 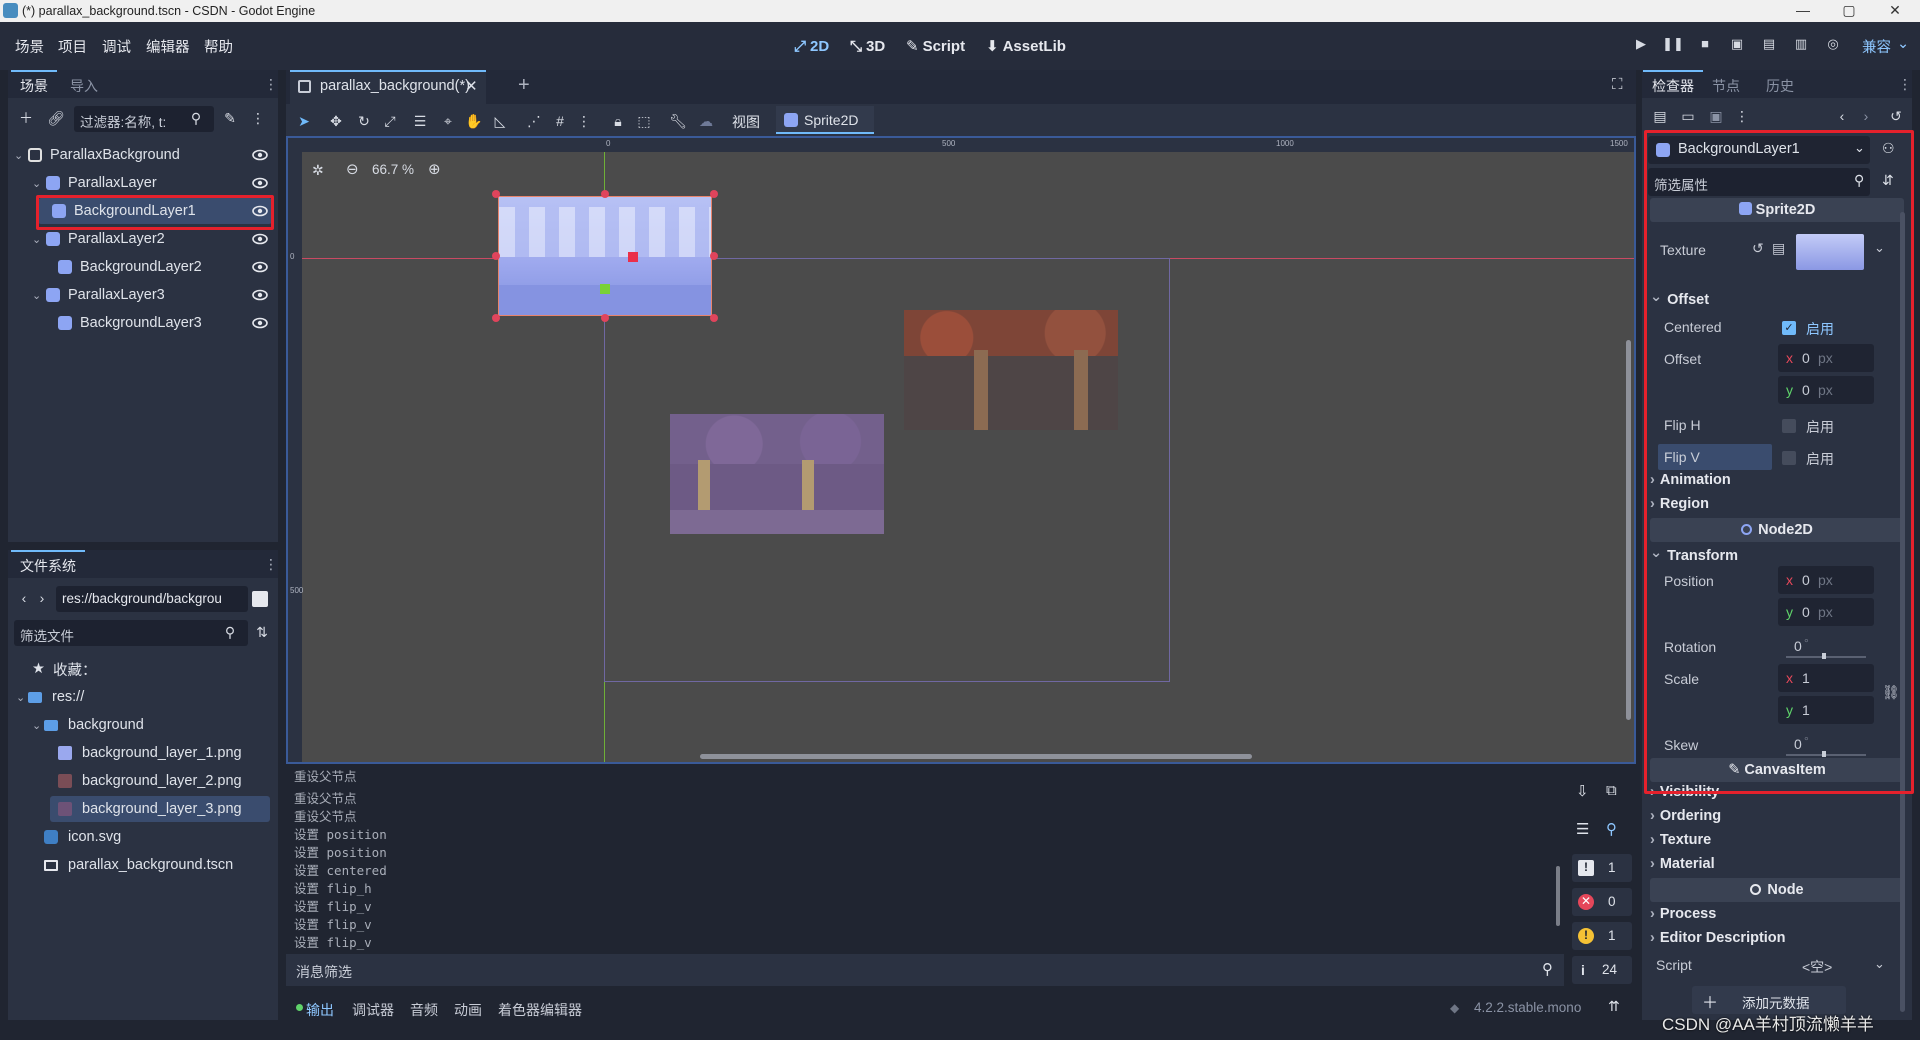 What do you see at coordinates (448, 121) in the screenshot?
I see `pivot-tool-icon: ⌖` at bounding box center [448, 121].